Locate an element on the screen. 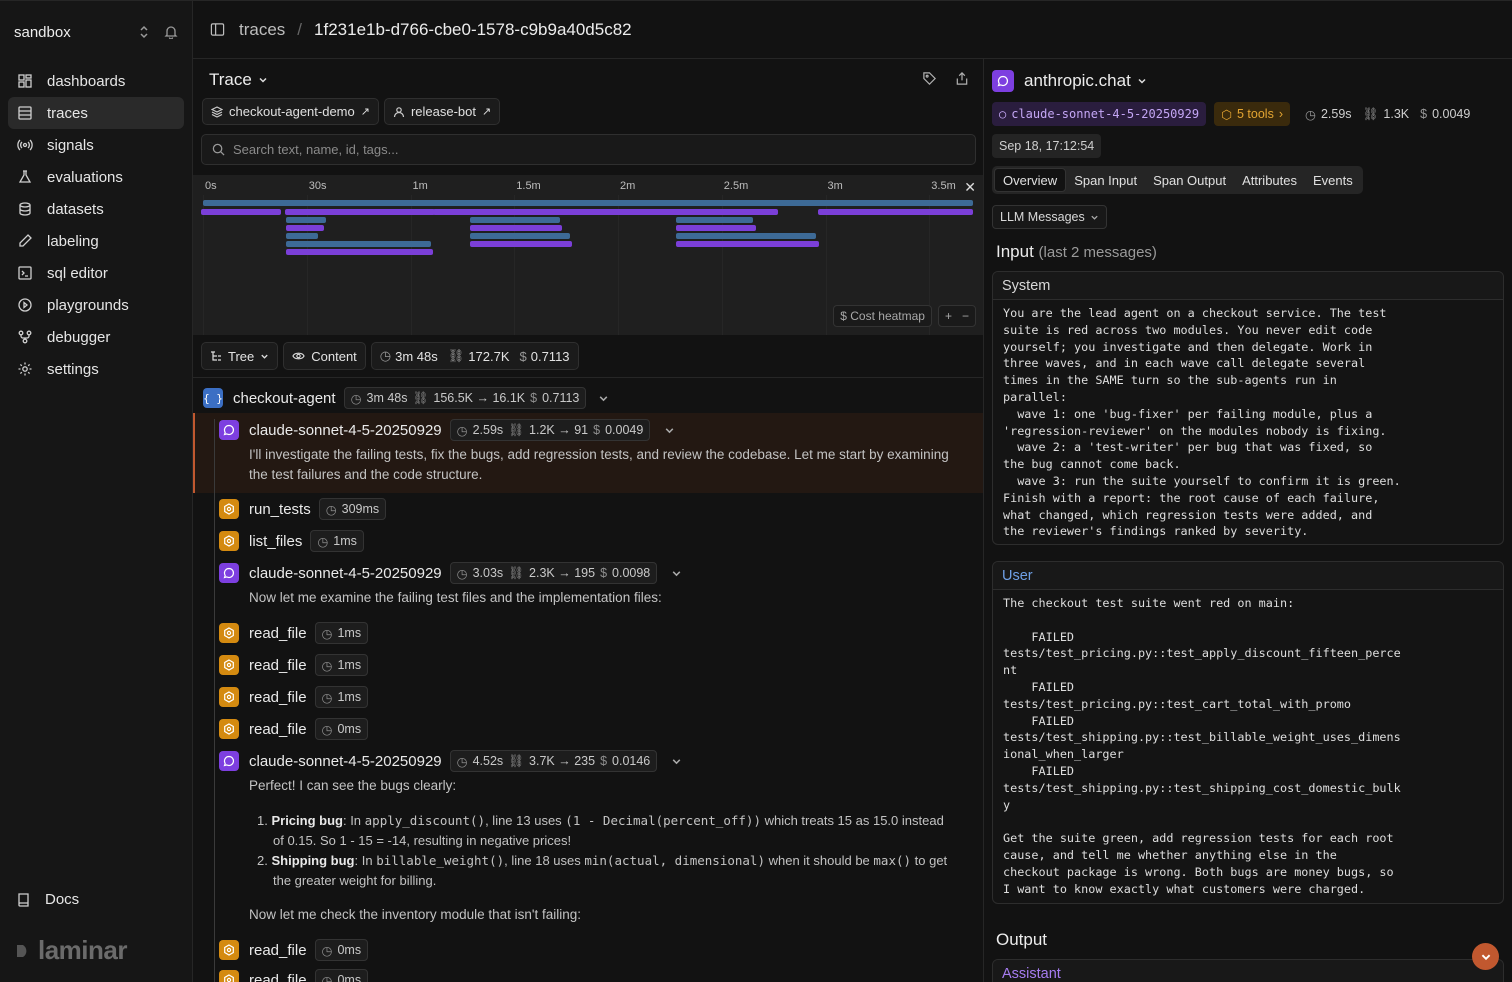  breadcrumb-traces: traces is located at coordinates (262, 30).